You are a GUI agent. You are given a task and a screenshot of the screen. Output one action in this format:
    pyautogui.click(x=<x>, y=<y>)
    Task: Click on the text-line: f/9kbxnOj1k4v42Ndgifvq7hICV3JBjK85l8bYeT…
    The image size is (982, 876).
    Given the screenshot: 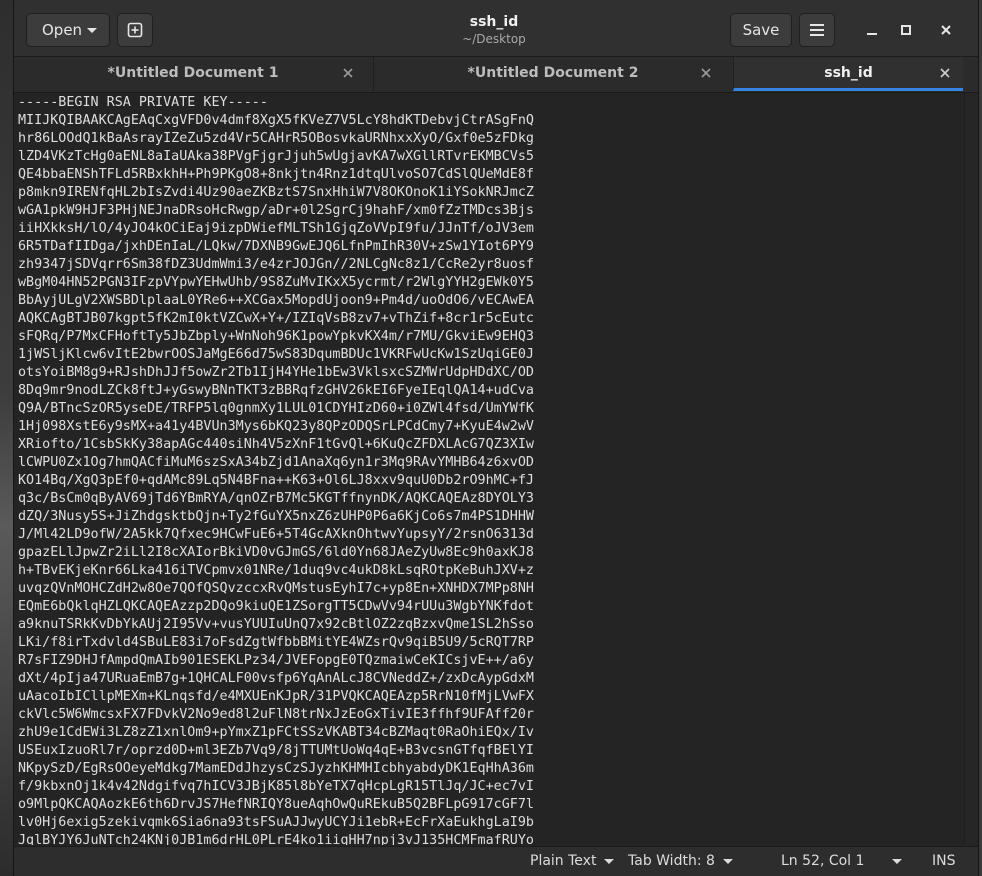 What is the action you would take?
    pyautogui.click(x=276, y=786)
    